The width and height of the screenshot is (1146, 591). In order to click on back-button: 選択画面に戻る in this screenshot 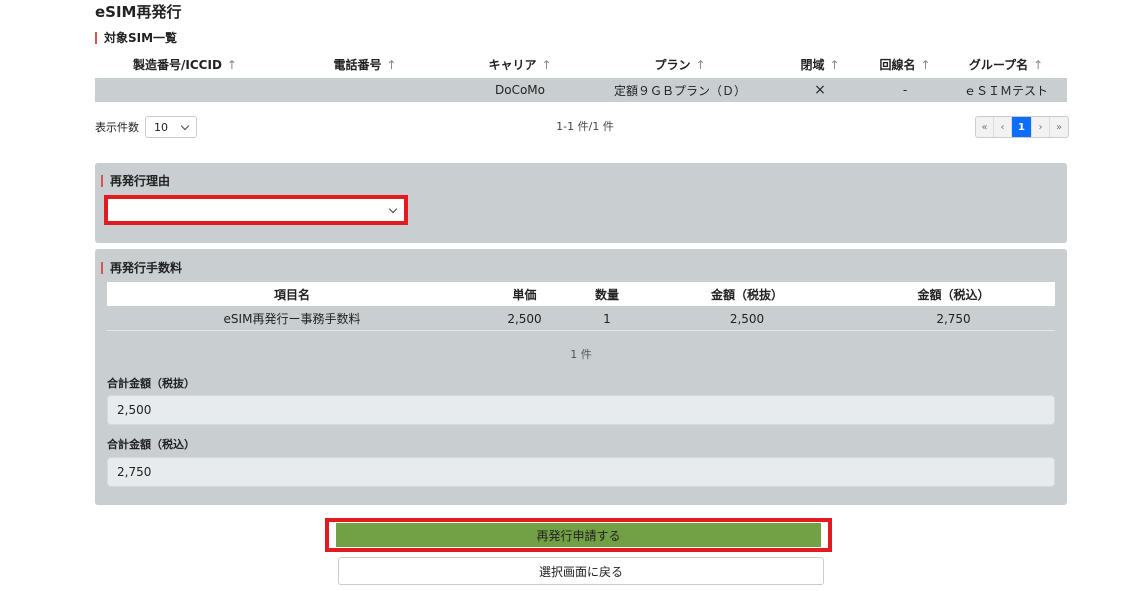, I will do `click(581, 571)`.